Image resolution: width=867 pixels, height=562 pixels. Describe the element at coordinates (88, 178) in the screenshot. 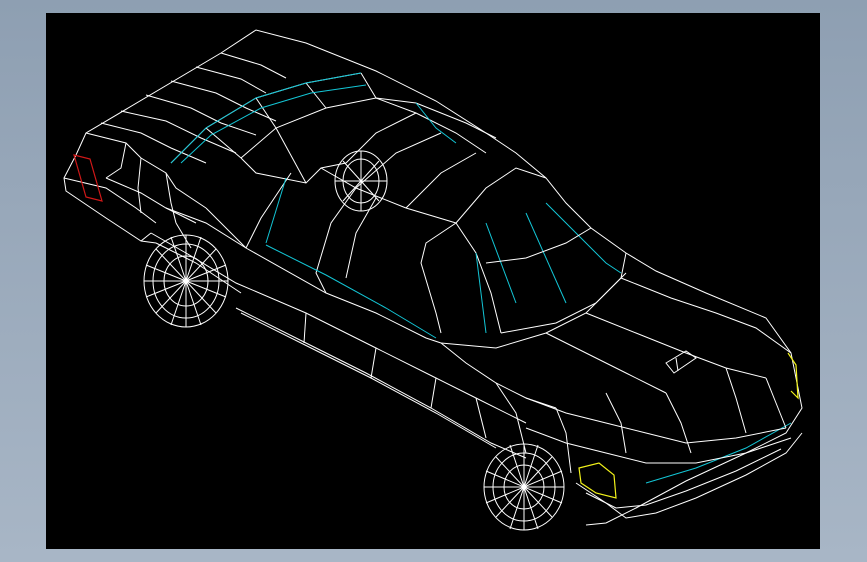

I see `taillight-shape` at that location.